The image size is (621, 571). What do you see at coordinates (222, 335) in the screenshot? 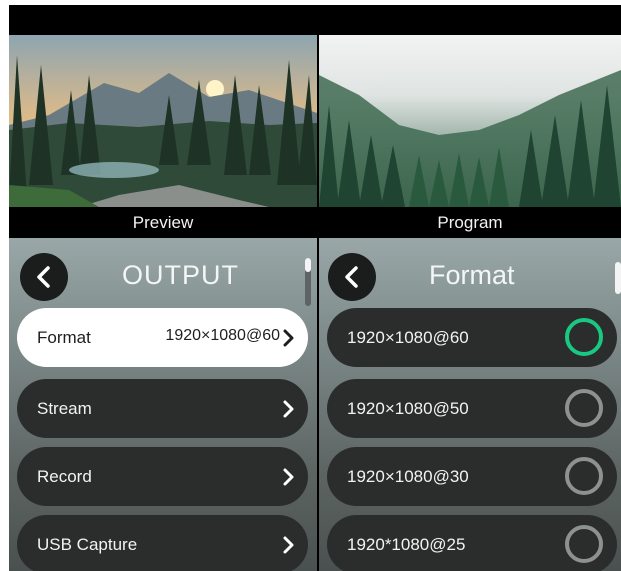
I see `menu-item-value: 1920×1080@60` at bounding box center [222, 335].